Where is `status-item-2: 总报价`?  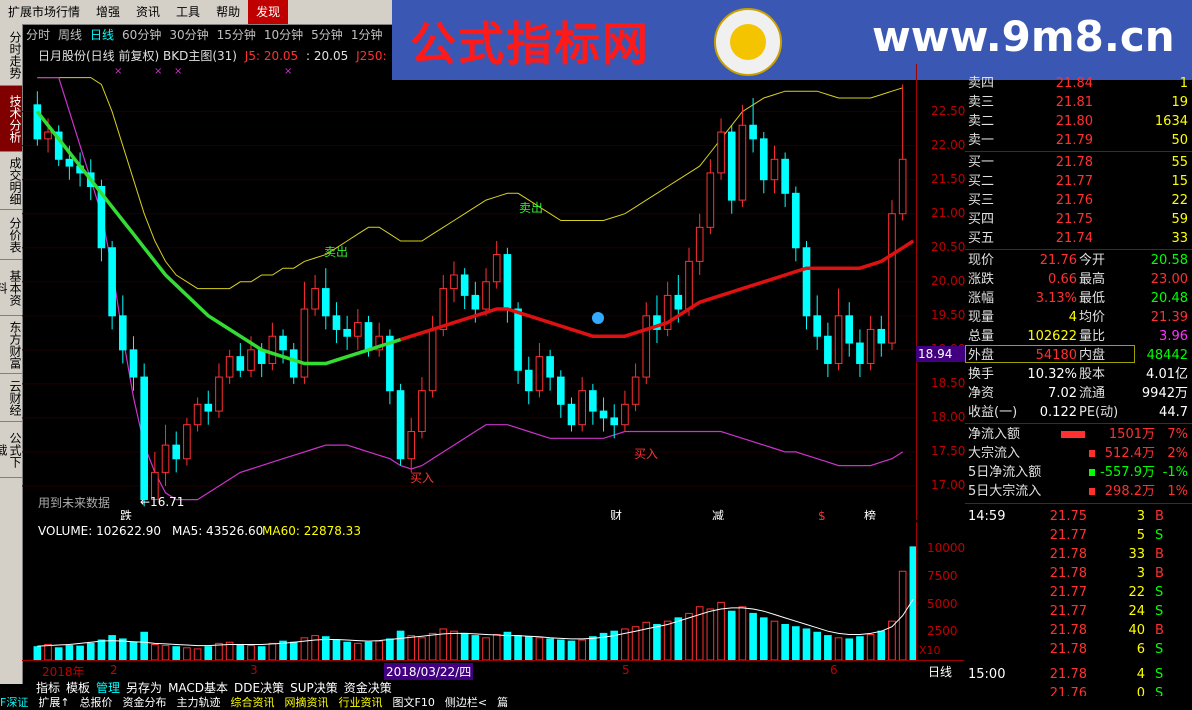
status-item-2: 总报价 is located at coordinates (96, 702).